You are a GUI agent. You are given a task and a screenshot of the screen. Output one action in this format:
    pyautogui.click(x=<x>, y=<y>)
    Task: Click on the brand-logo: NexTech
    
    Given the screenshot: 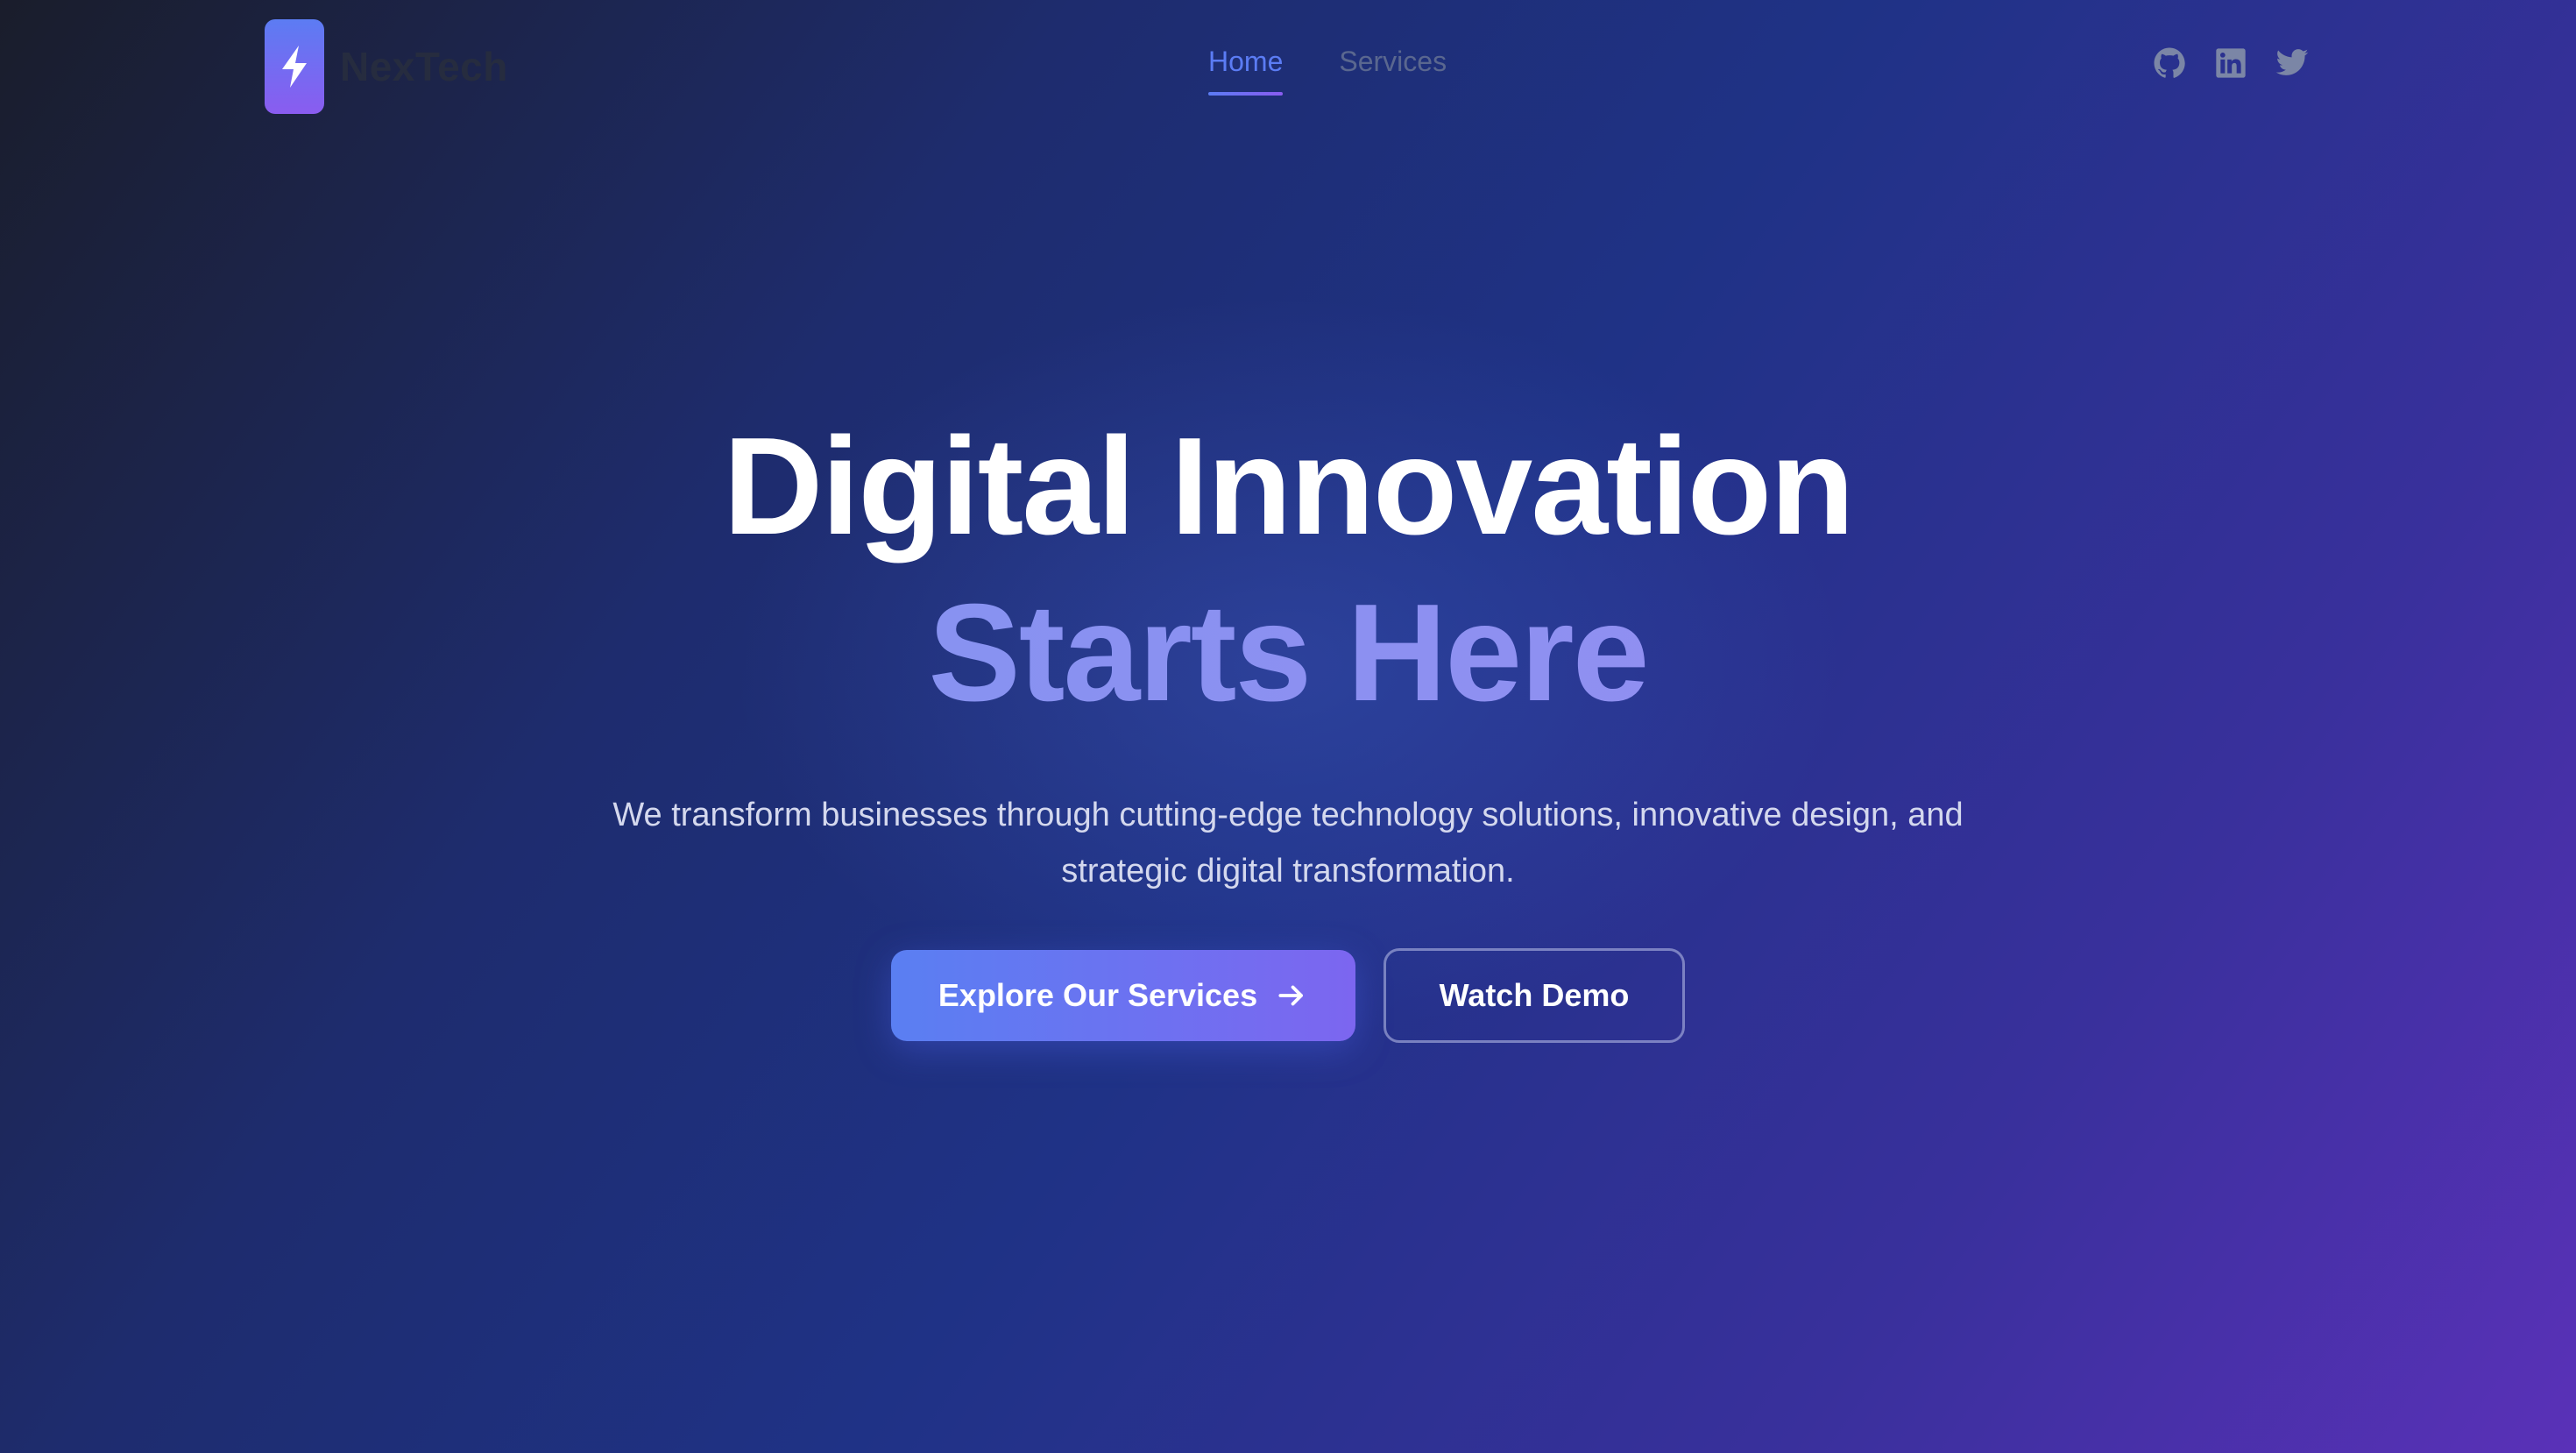 What is the action you would take?
    pyautogui.click(x=386, y=66)
    